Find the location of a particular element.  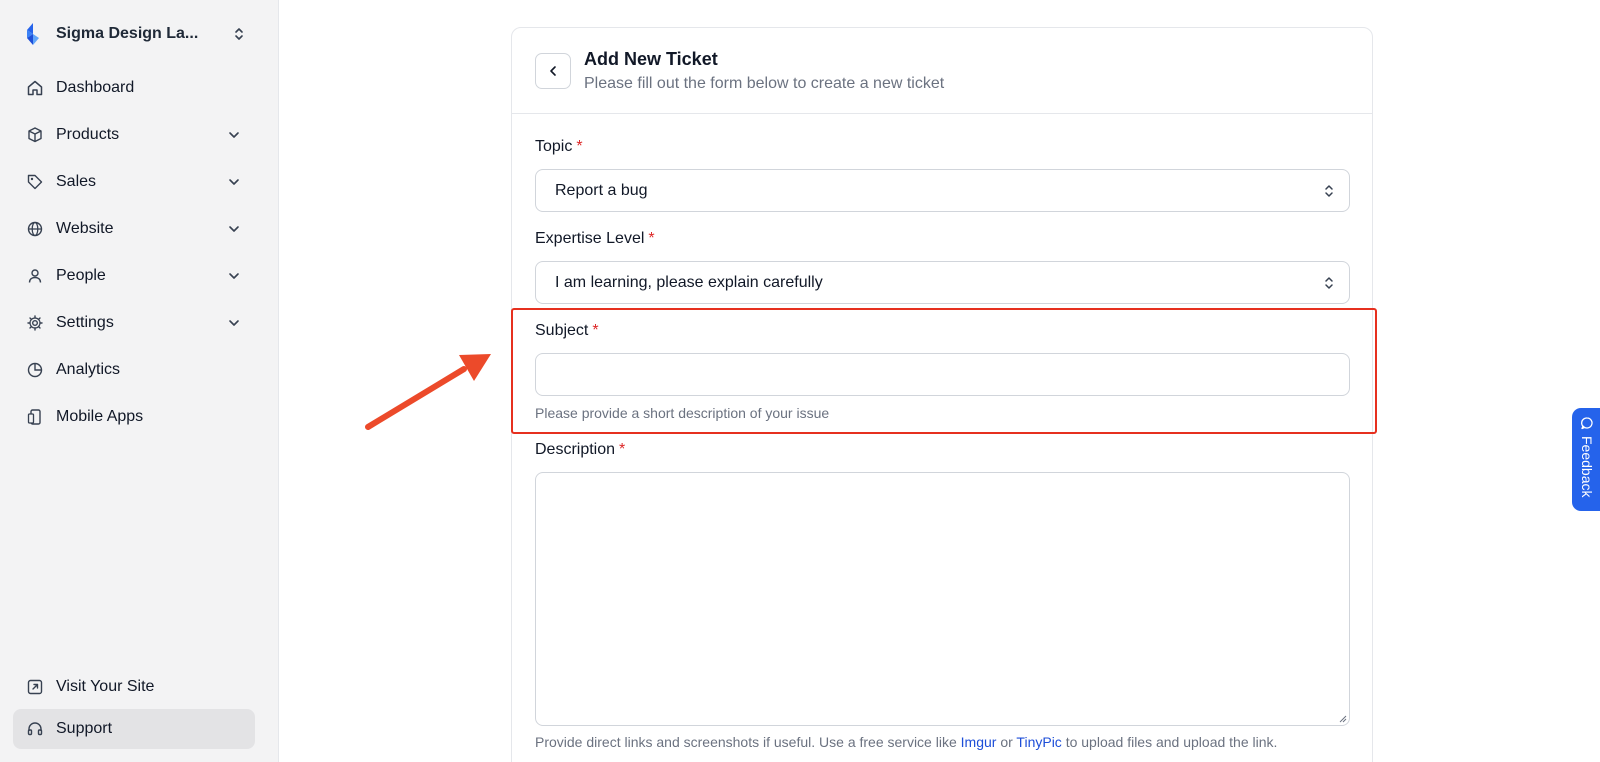

back-button is located at coordinates (553, 71).